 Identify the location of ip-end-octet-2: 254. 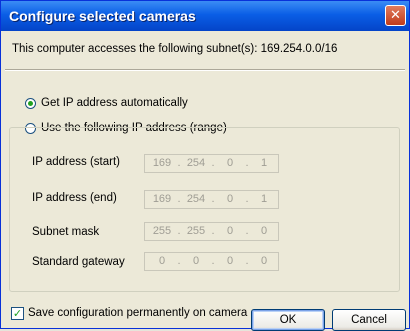
(196, 199).